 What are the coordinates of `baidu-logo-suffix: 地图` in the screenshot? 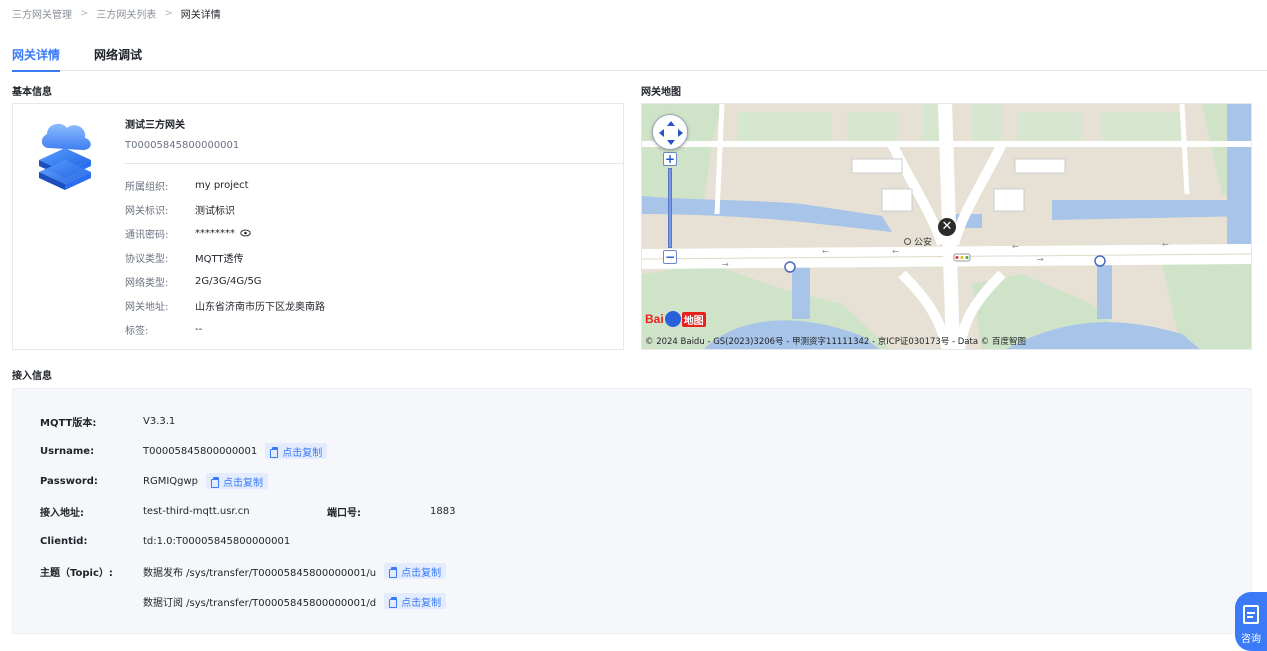 It's located at (693, 319).